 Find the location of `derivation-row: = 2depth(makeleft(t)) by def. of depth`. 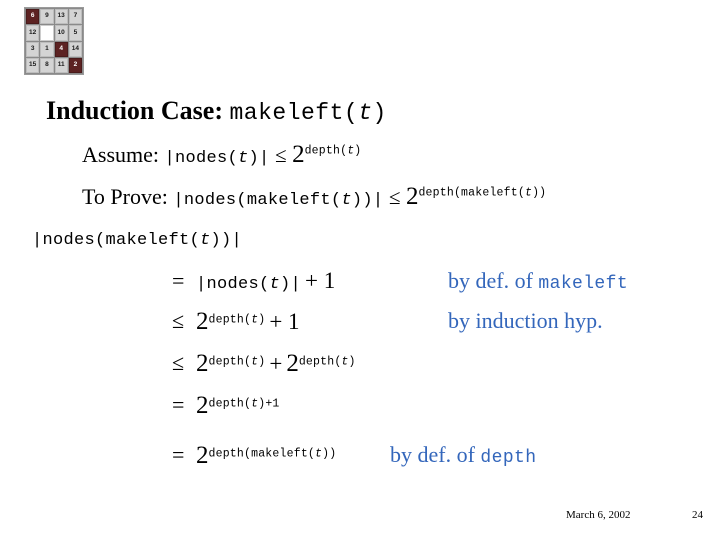

derivation-row: = 2depth(makeleft(t)) by def. of depth is located at coordinates (360, 463).